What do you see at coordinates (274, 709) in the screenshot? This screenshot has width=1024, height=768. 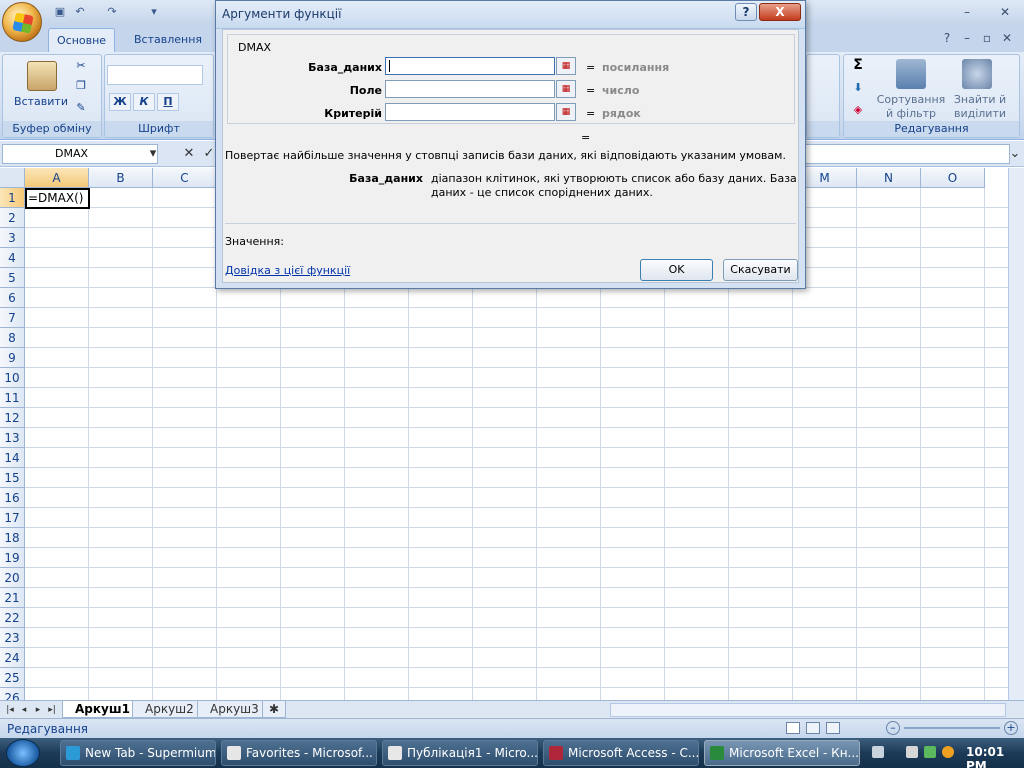 I see `insert-sheet-icon: ✱` at bounding box center [274, 709].